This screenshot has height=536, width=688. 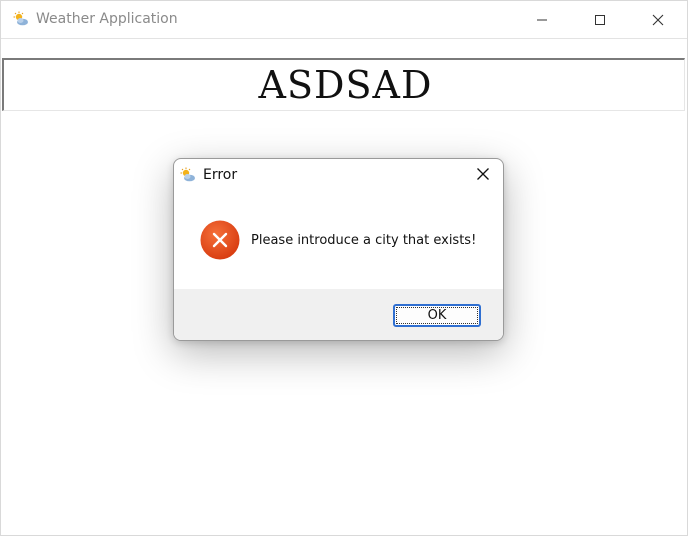 I want to click on error-icon, so click(x=220, y=240).